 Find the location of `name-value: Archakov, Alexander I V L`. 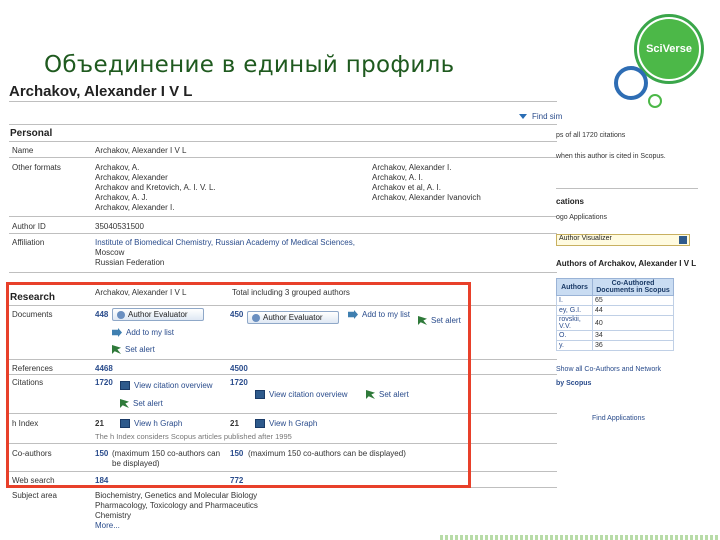

name-value: Archakov, Alexander I V L is located at coordinates (141, 150).